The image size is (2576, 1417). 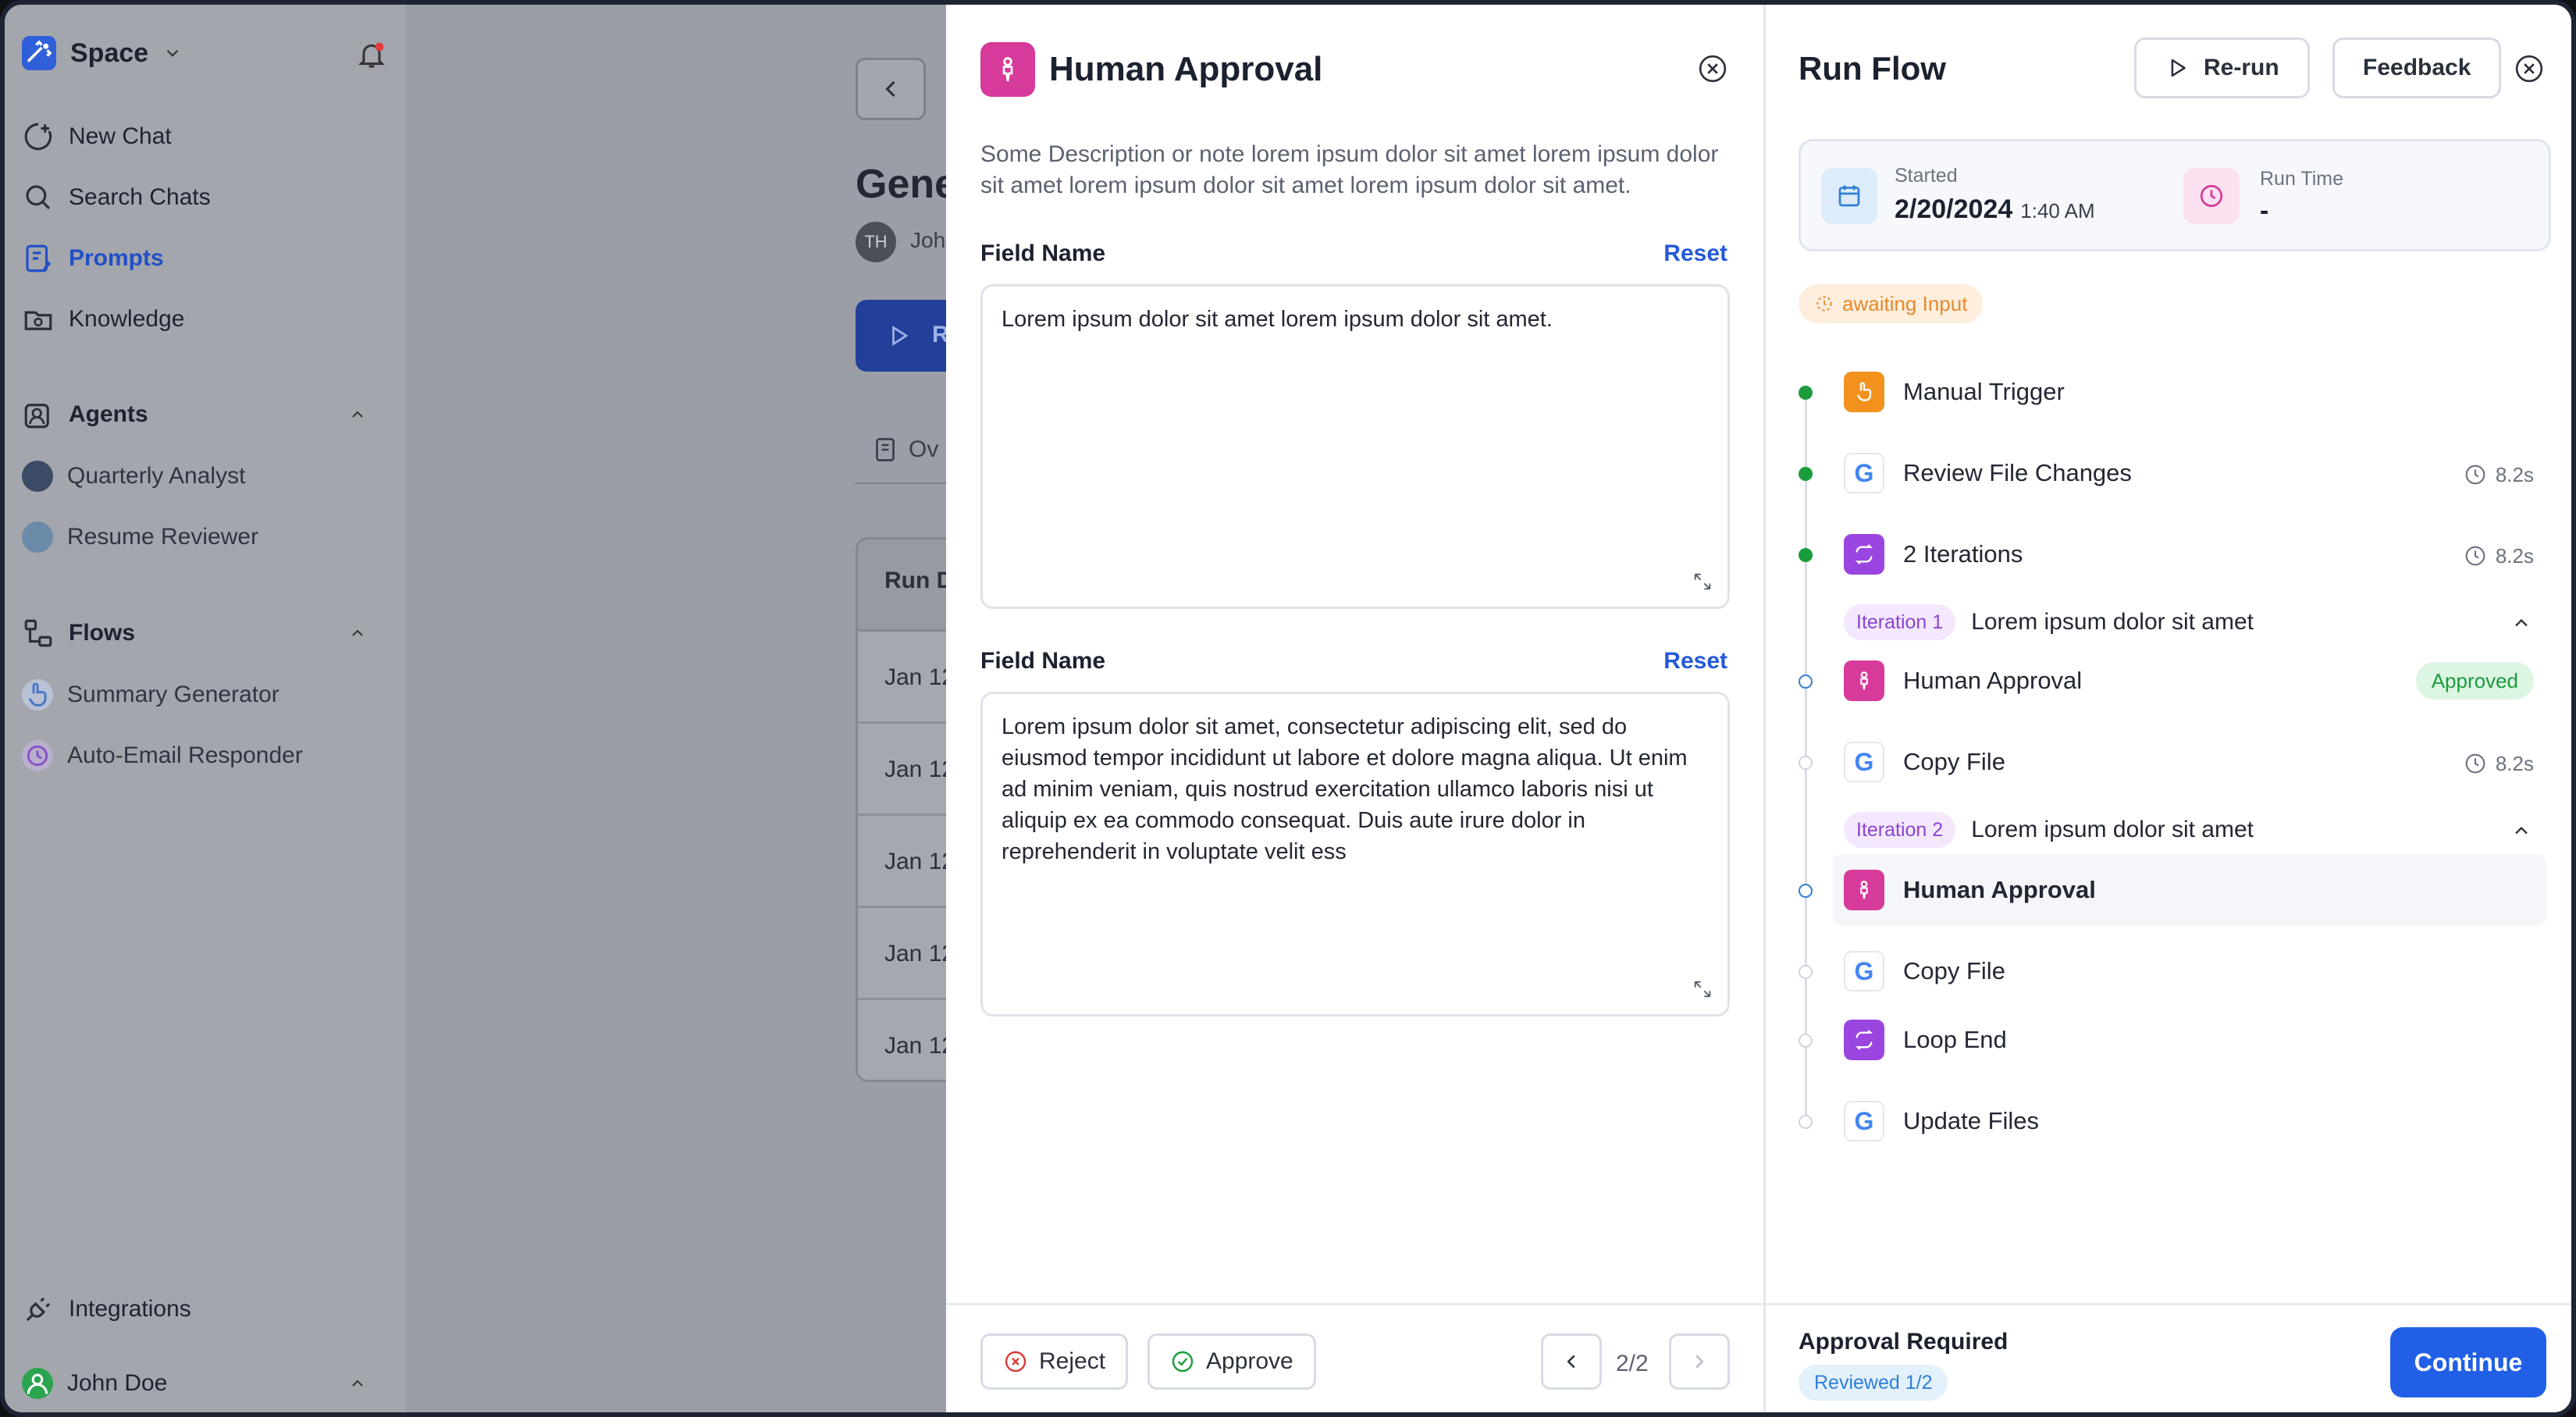 What do you see at coordinates (2475, 475) in the screenshot?
I see `clock-icon` at bounding box center [2475, 475].